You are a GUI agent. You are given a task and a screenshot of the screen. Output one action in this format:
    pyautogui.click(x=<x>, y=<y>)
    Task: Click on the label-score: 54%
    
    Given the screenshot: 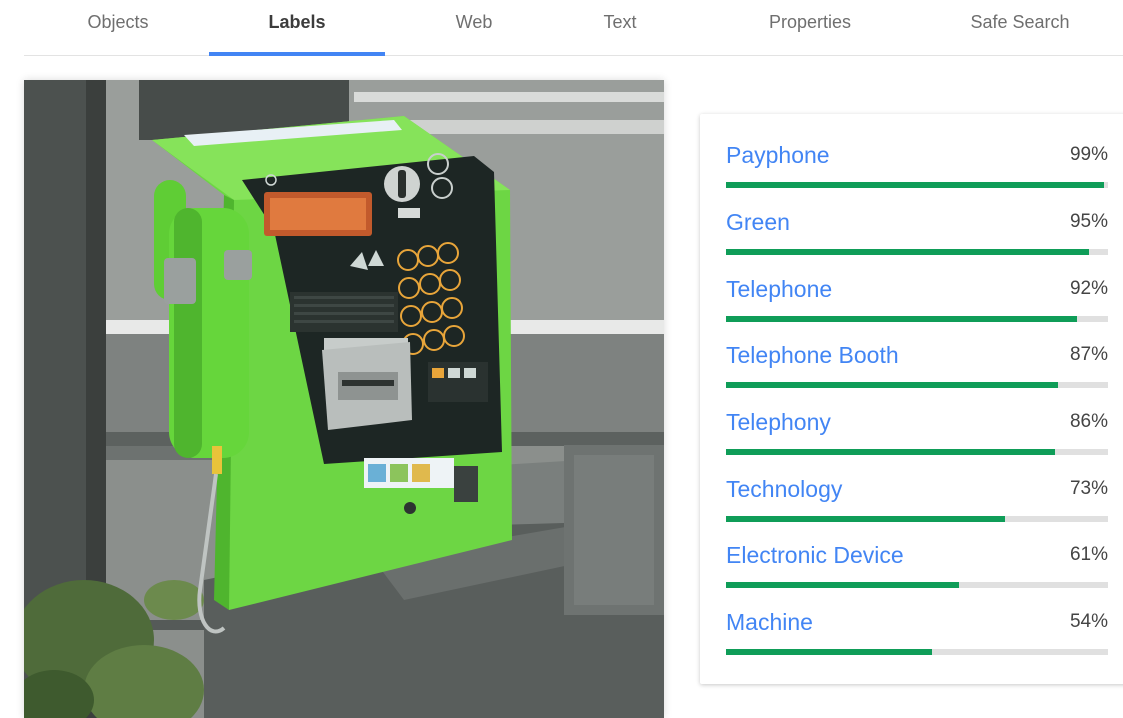 What is the action you would take?
    pyautogui.click(x=1088, y=621)
    